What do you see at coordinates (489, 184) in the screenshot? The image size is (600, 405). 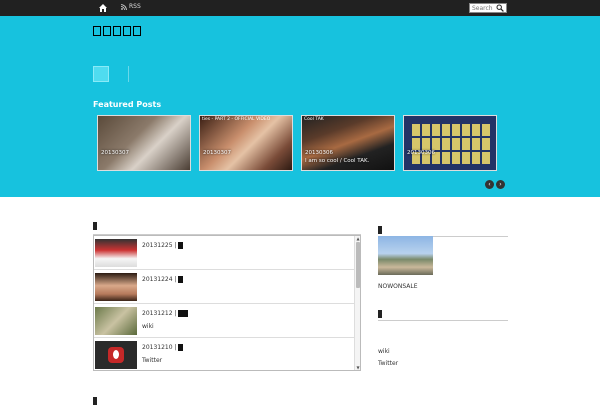 I see `prev-arrow-icon: ‹` at bounding box center [489, 184].